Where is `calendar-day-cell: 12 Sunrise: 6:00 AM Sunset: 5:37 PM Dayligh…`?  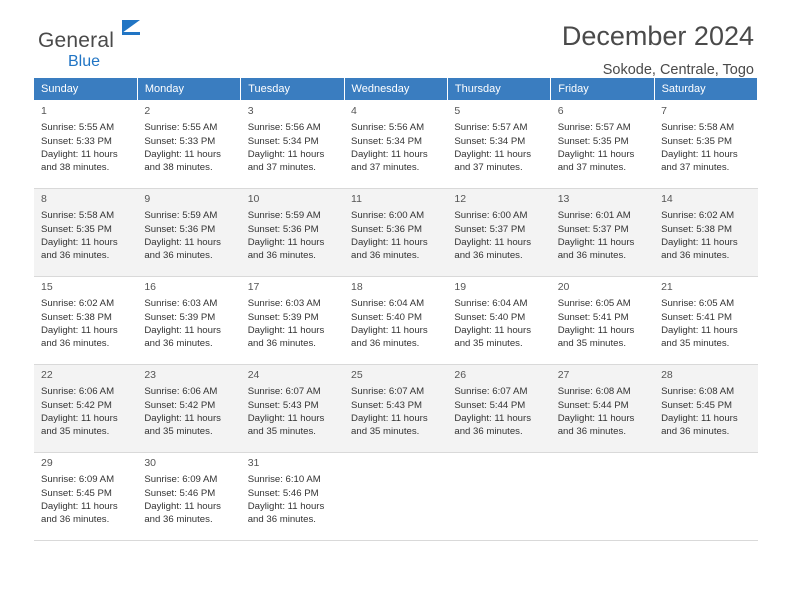 calendar-day-cell: 12 Sunrise: 6:00 AM Sunset: 5:37 PM Dayligh… is located at coordinates (499, 232).